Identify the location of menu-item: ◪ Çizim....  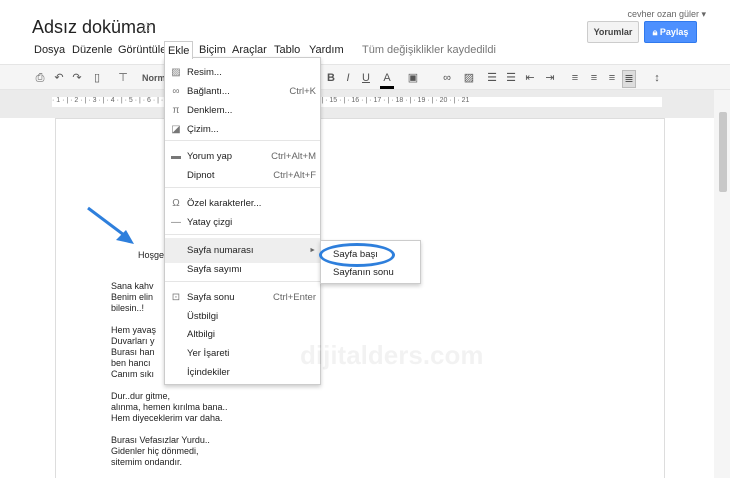
(242, 129).